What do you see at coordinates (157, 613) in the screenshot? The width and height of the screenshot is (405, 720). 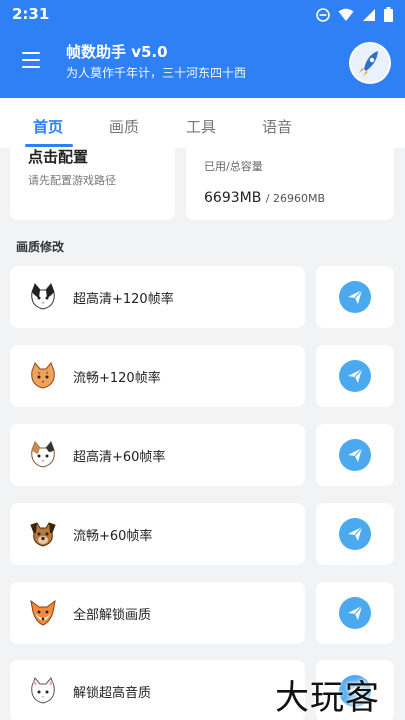 I see `list-item: 全部解锁画质` at bounding box center [157, 613].